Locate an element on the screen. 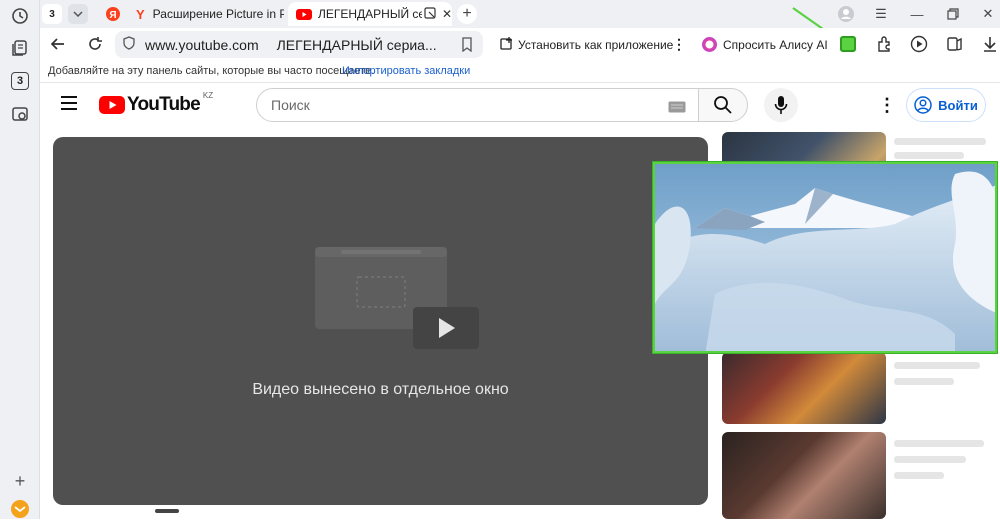  search-button is located at coordinates (723, 105).